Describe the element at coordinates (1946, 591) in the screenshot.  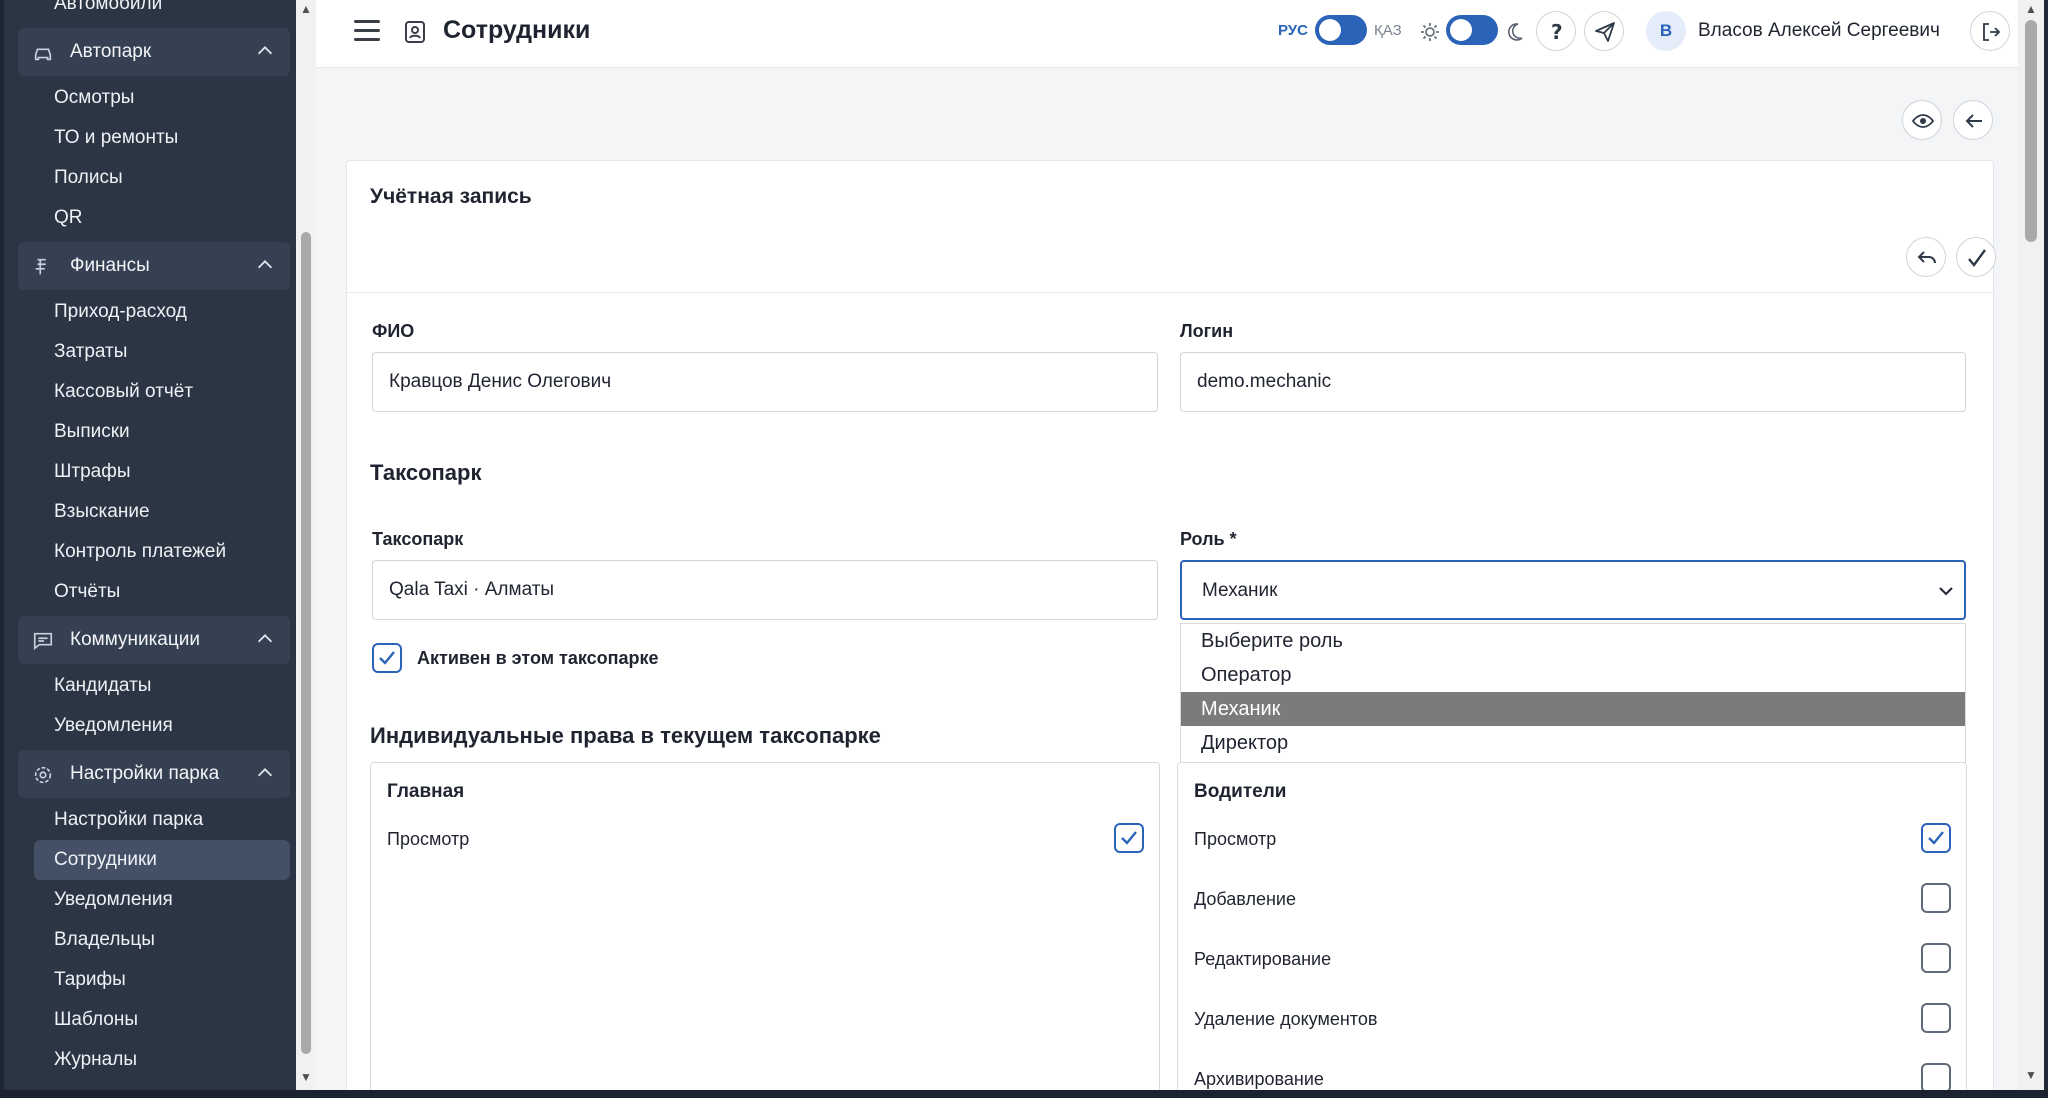
I see `chevron-down-icon` at that location.